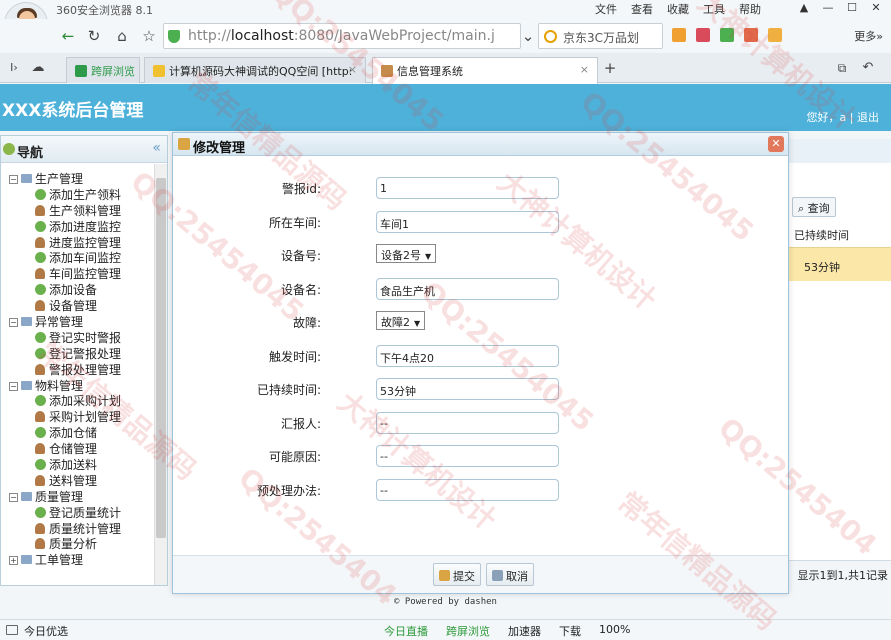 This screenshot has width=891, height=640. Describe the element at coordinates (467, 355) in the screenshot. I see `text-field: 下午4点20` at that location.